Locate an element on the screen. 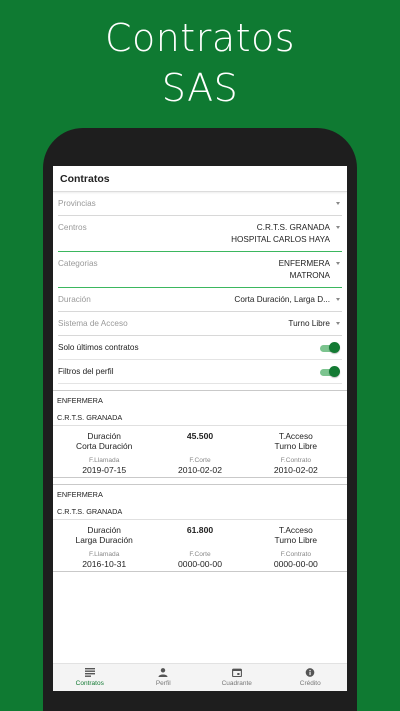 This screenshot has width=400, height=711. filter-value: C.R.T.S. GRANADA HOSPITAL CARLOS HAYA is located at coordinates (286, 233).